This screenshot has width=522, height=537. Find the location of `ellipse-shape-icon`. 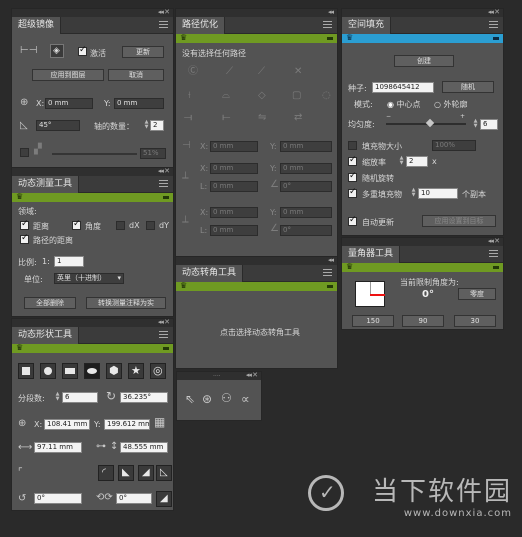

ellipse-shape-icon is located at coordinates (92, 371).